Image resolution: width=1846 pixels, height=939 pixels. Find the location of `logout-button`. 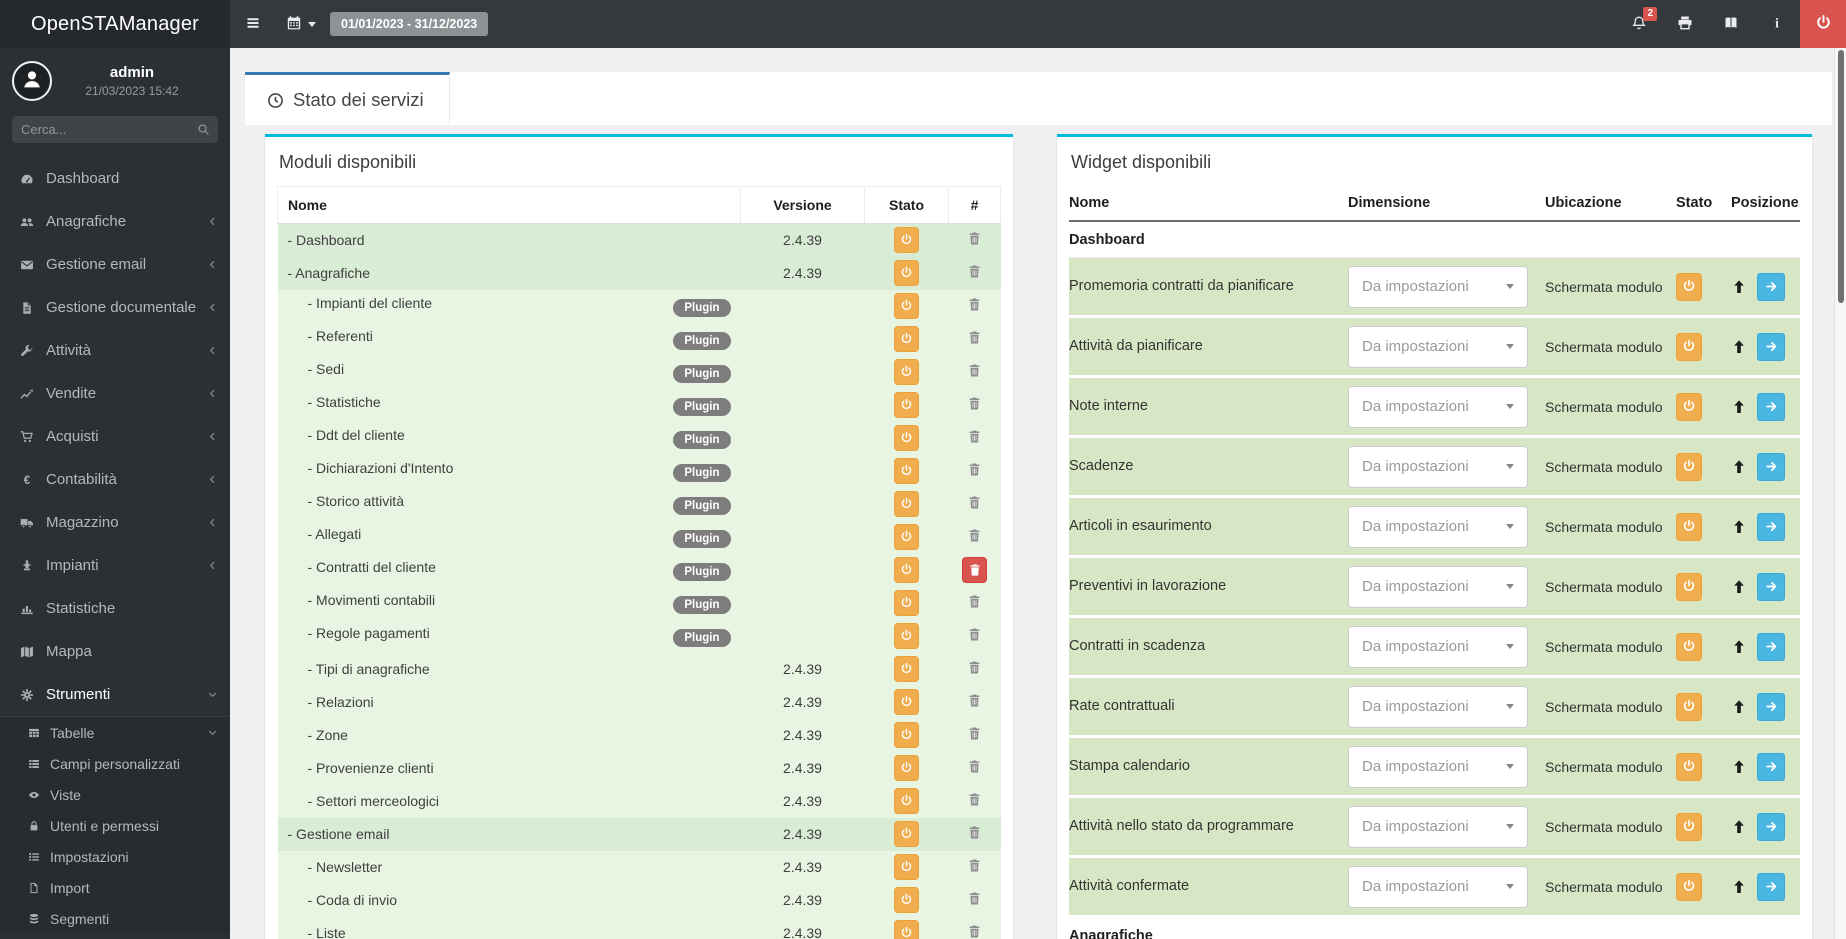

logout-button is located at coordinates (1823, 24).